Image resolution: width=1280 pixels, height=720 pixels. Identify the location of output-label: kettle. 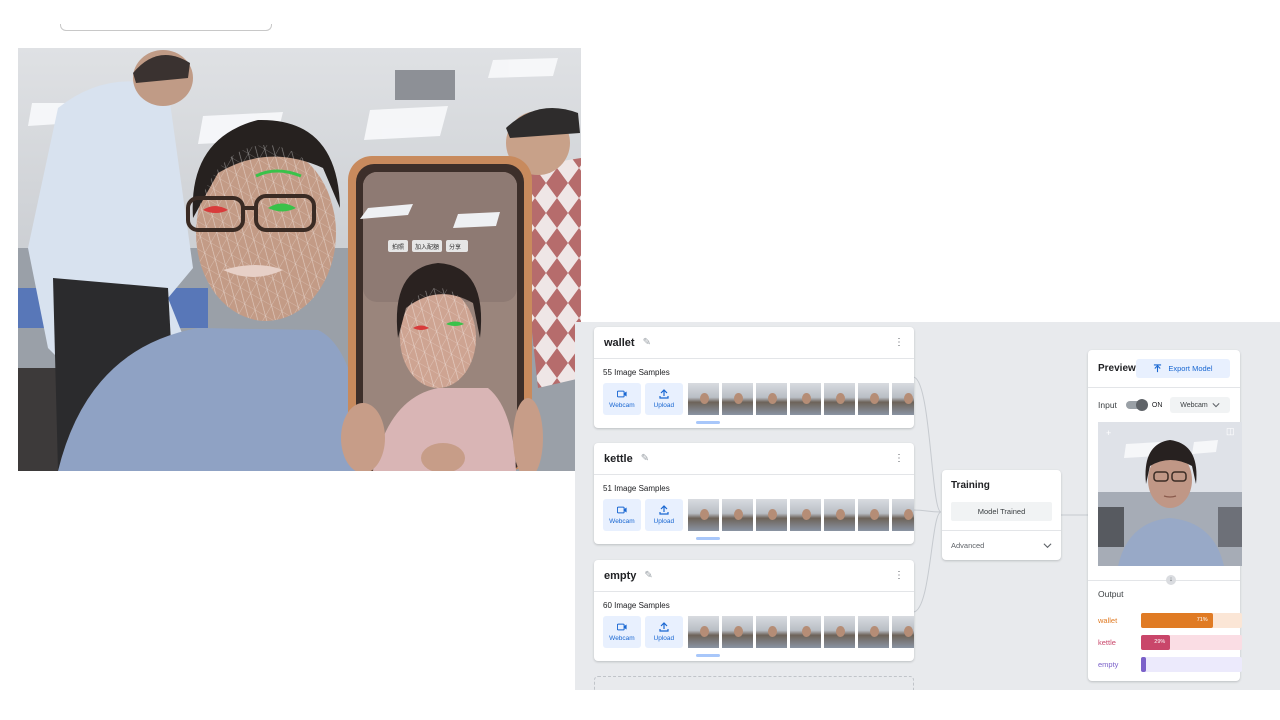
(1107, 642).